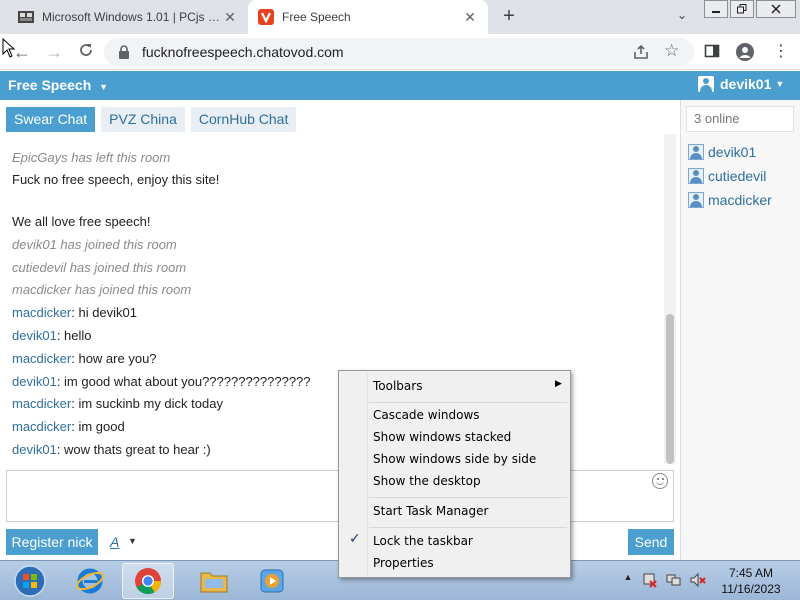  What do you see at coordinates (52, 542) in the screenshot?
I see `register-nick-button: Register nick` at bounding box center [52, 542].